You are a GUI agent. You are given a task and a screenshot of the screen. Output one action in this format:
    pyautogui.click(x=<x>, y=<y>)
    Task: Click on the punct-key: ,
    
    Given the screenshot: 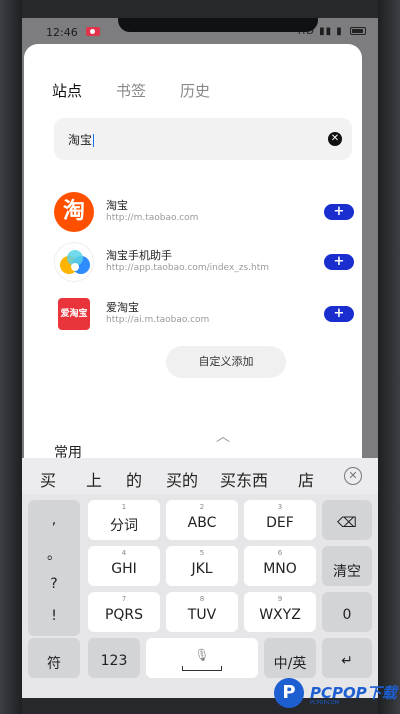 What is the action you would take?
    pyautogui.click(x=54, y=520)
    